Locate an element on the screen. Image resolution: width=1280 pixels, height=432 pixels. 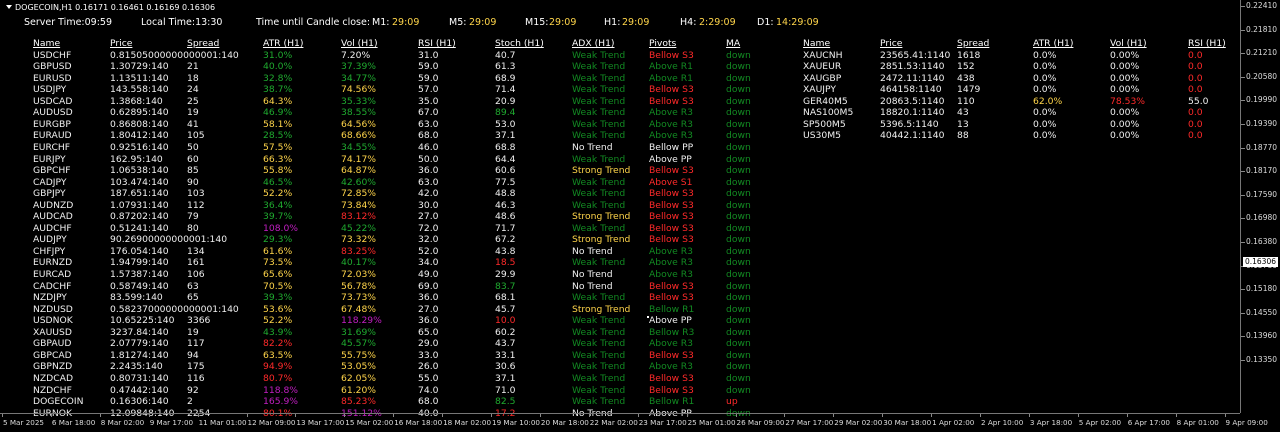
table-cell: 31.69% is located at coordinates (359, 332).